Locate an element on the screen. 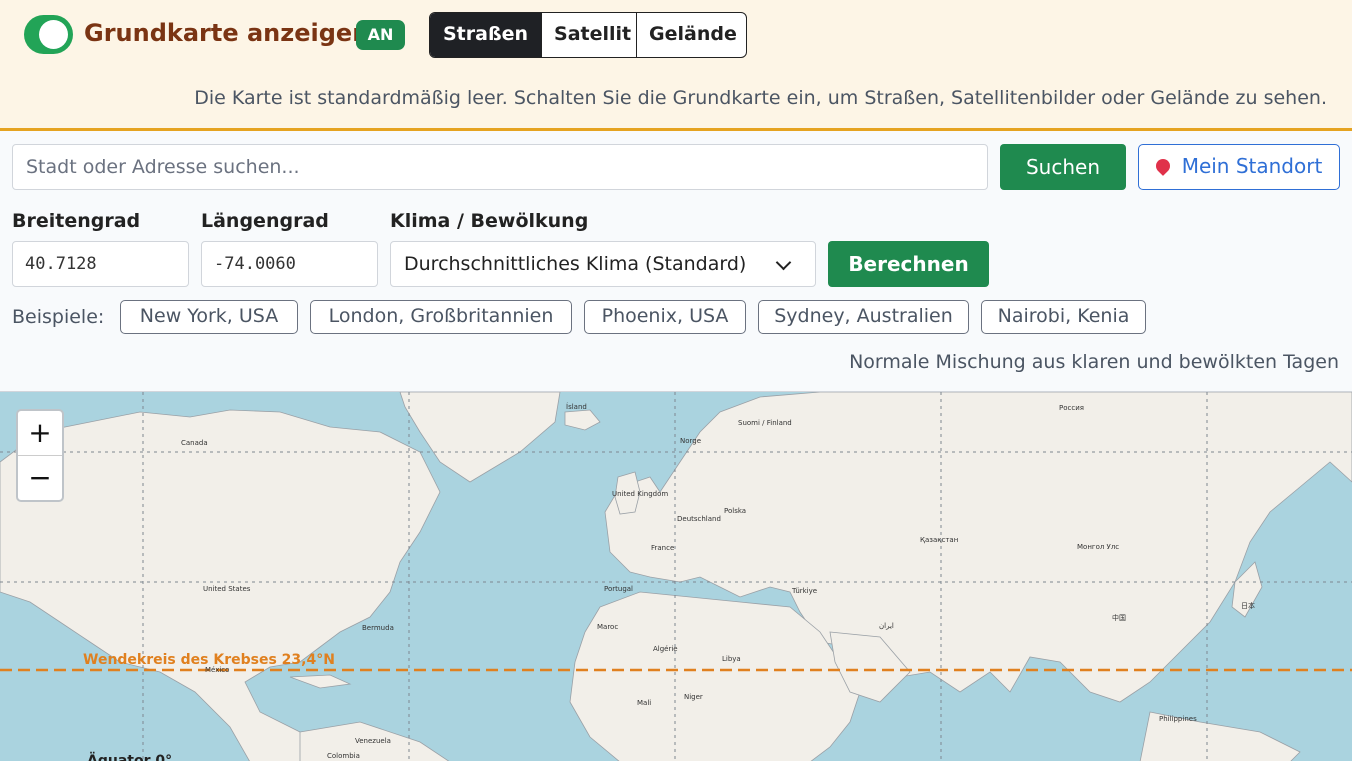 The image size is (1352, 761). map-type-satellite: Satellit is located at coordinates (588, 35).